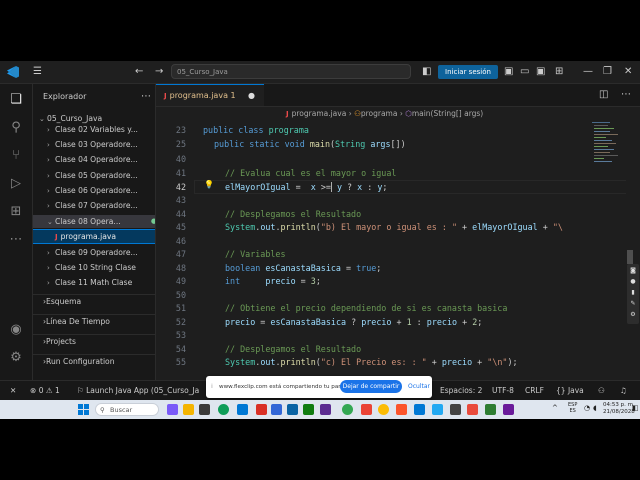 This screenshot has width=640, height=480. I want to click on feedback-icon: ⚇, so click(601, 390).